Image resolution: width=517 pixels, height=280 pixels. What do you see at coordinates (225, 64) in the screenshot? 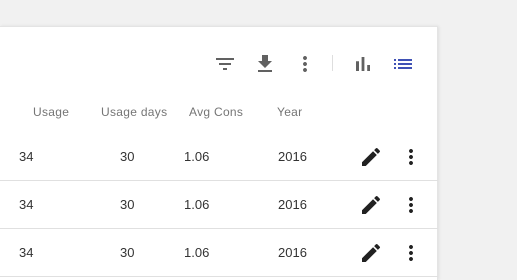
I see `filter-icon` at bounding box center [225, 64].